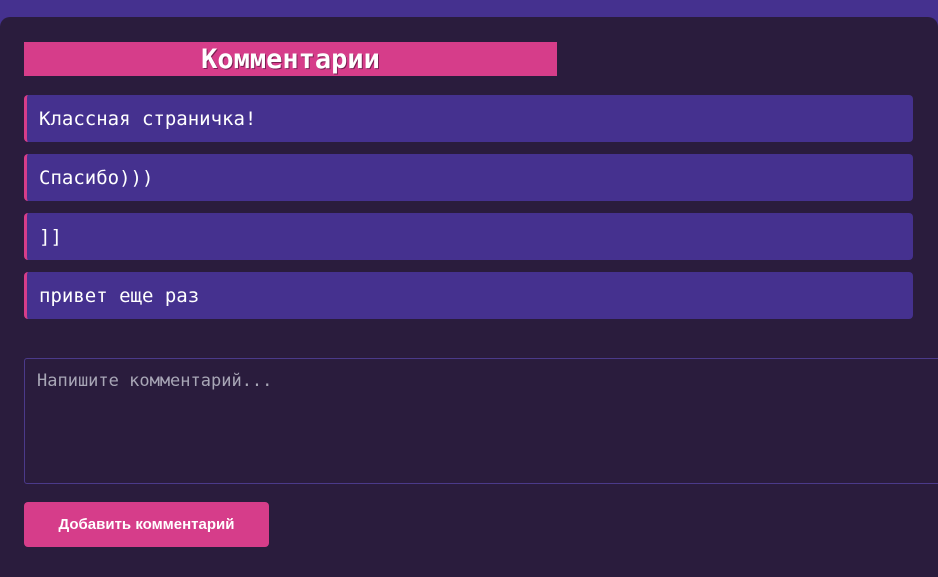 The image size is (938, 577). I want to click on comment-item: Классная страничка!, so click(468, 118).